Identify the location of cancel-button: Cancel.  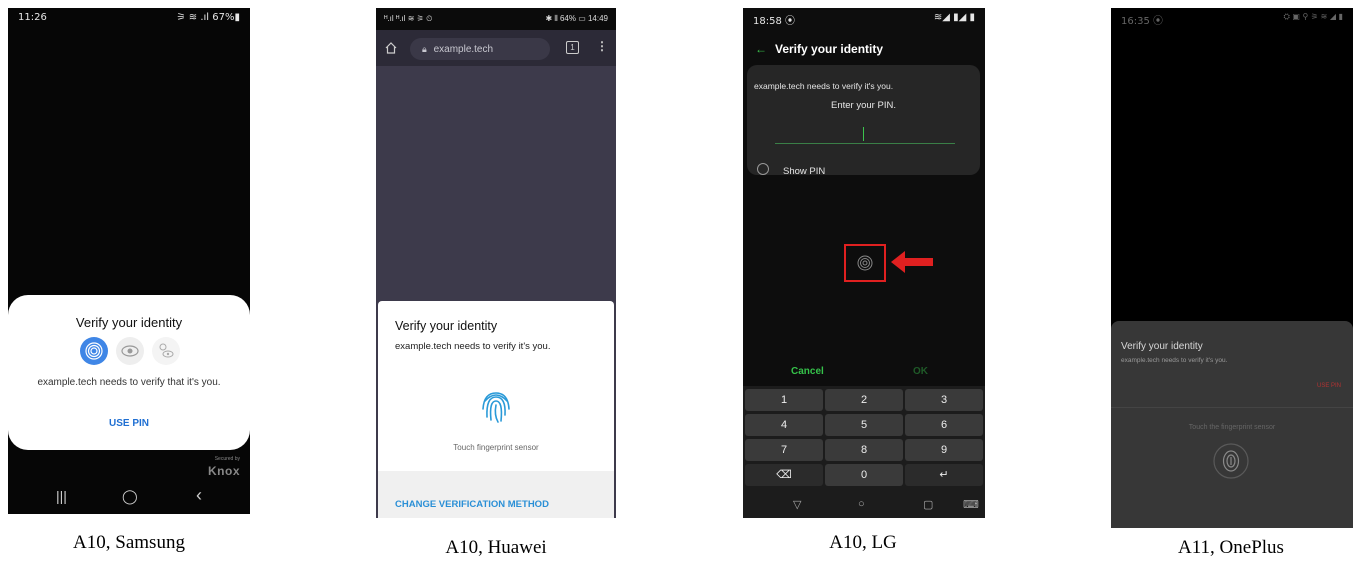
(807, 371).